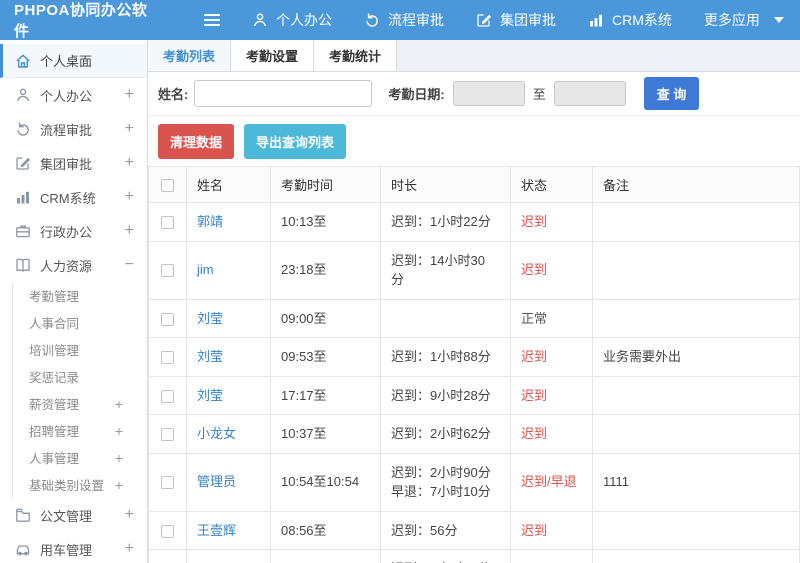  What do you see at coordinates (551, 556) in the screenshot?
I see `status-cell: 迟到/早退` at bounding box center [551, 556].